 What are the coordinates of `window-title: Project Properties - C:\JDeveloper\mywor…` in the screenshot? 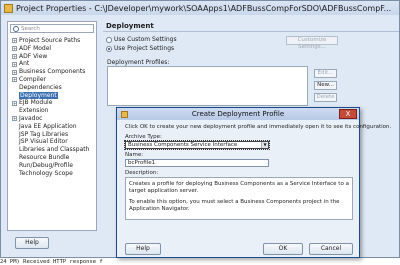 It's located at (204, 8).